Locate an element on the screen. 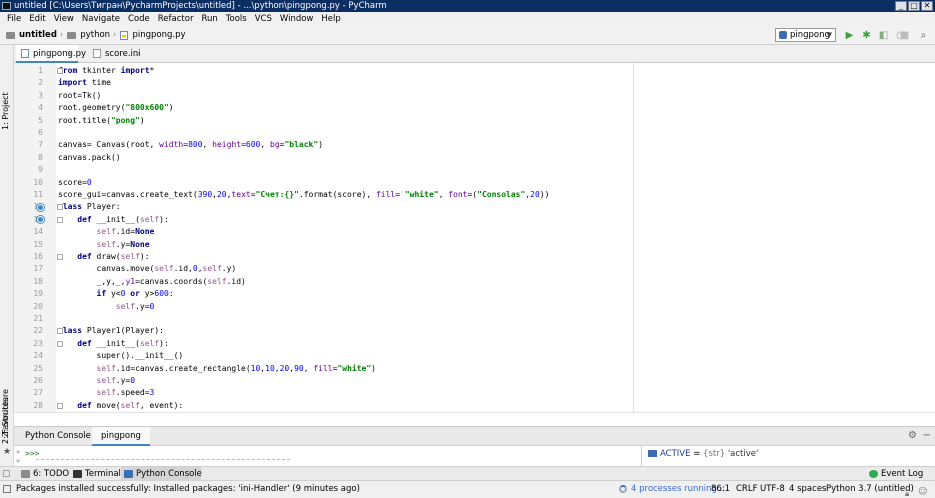 Image resolution: width=935 pixels, height=498 pixels. code-line: _,y,_,y1=canvas.coords(self.id) is located at coordinates (152, 282).